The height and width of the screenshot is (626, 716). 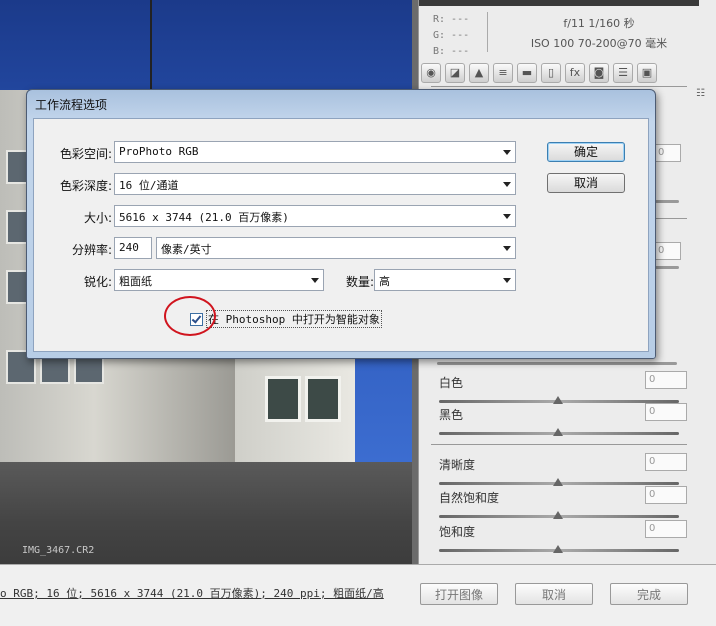 What do you see at coordinates (599, 73) in the screenshot?
I see `camera-calibration-icon: ◙` at bounding box center [599, 73].